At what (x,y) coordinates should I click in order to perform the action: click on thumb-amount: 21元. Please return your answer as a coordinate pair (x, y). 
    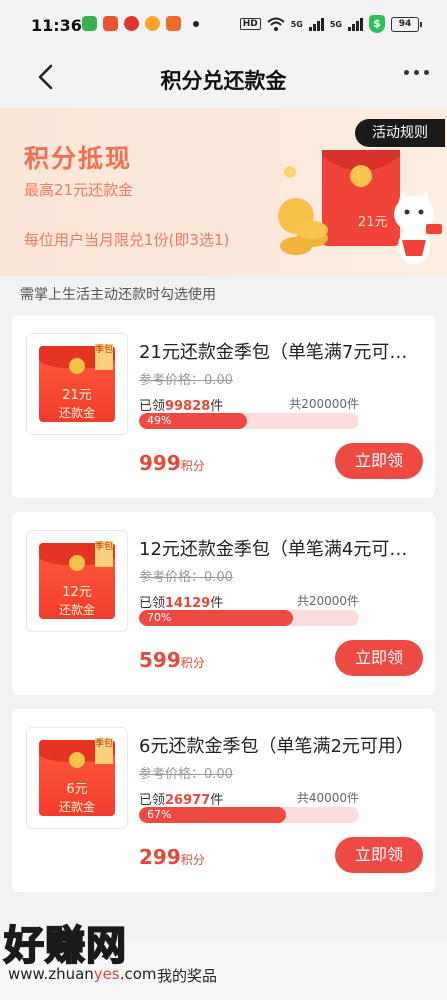
    Looking at the image, I should click on (77, 395).